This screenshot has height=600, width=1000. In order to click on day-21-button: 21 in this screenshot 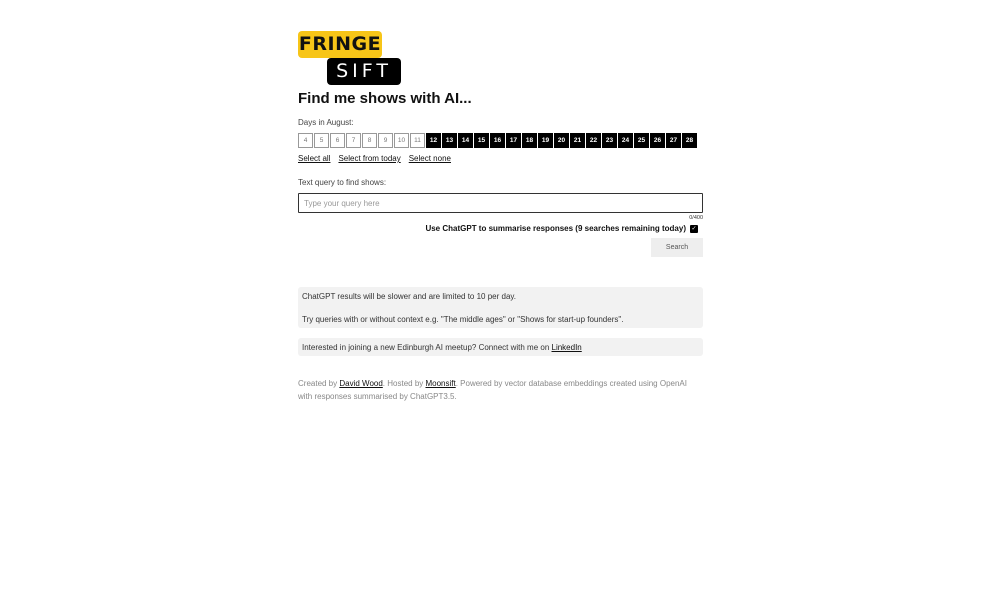, I will do `click(577, 140)`.